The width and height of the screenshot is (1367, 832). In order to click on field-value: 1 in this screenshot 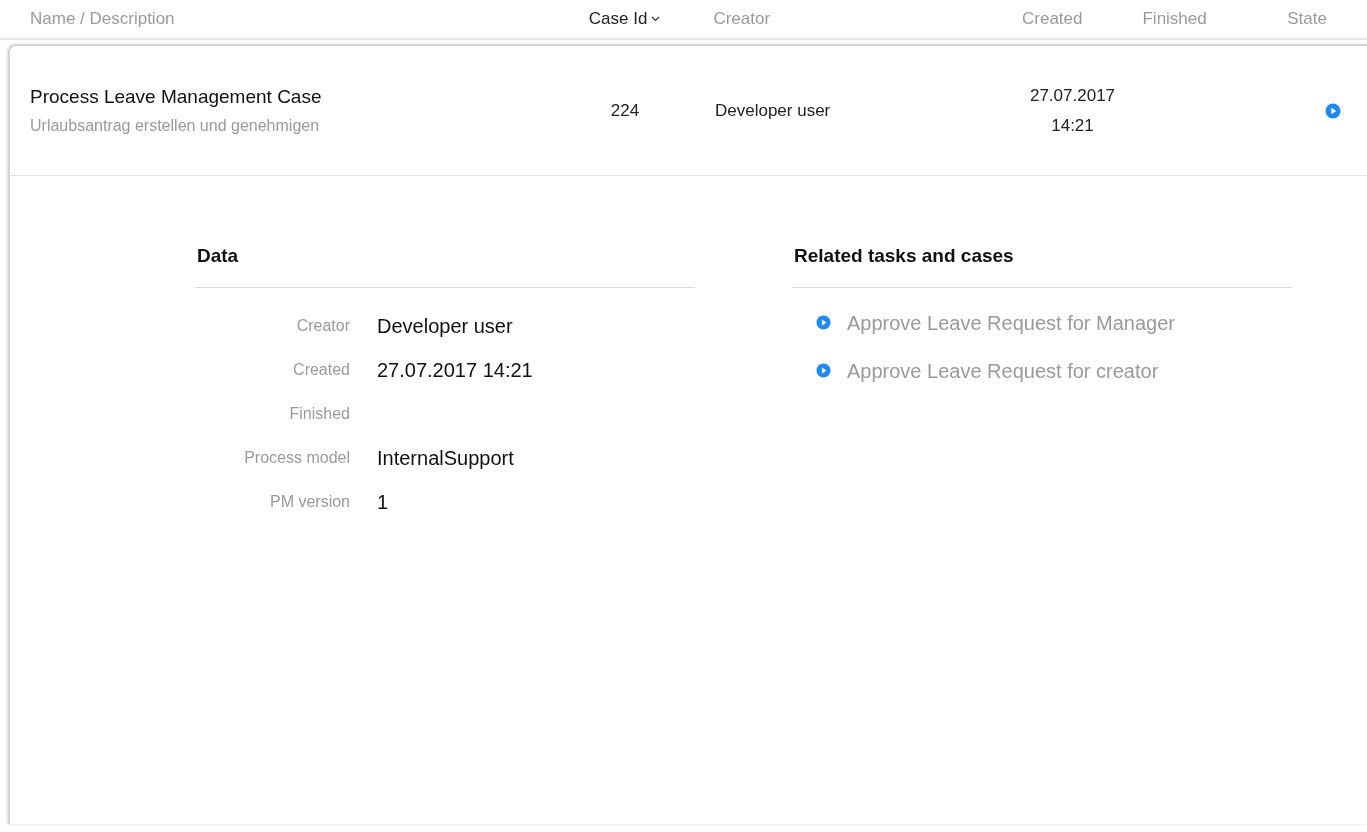, I will do `click(383, 502)`.